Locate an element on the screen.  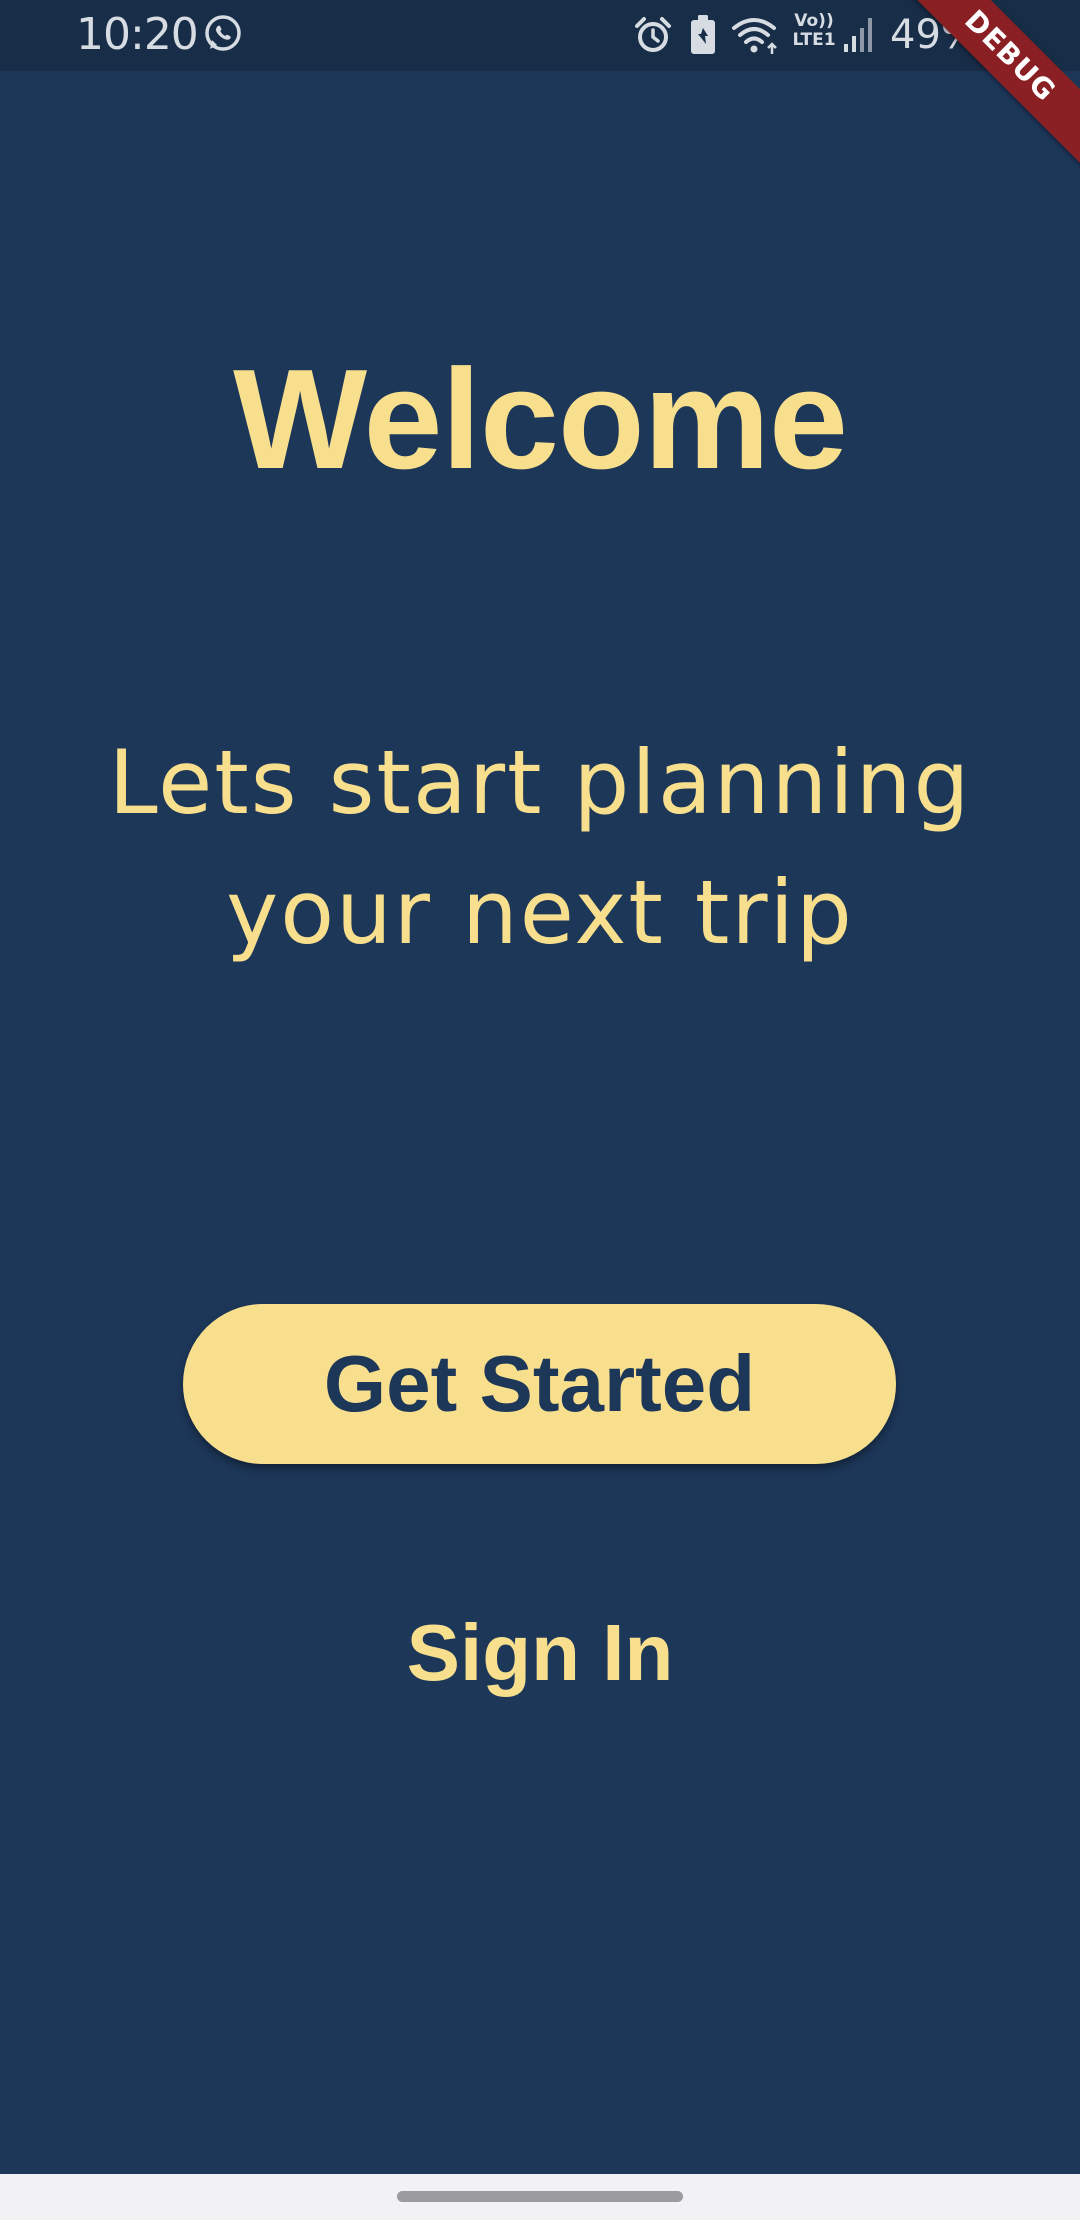
subtitle-line-1: Lets start planning is located at coordinates (540, 782).